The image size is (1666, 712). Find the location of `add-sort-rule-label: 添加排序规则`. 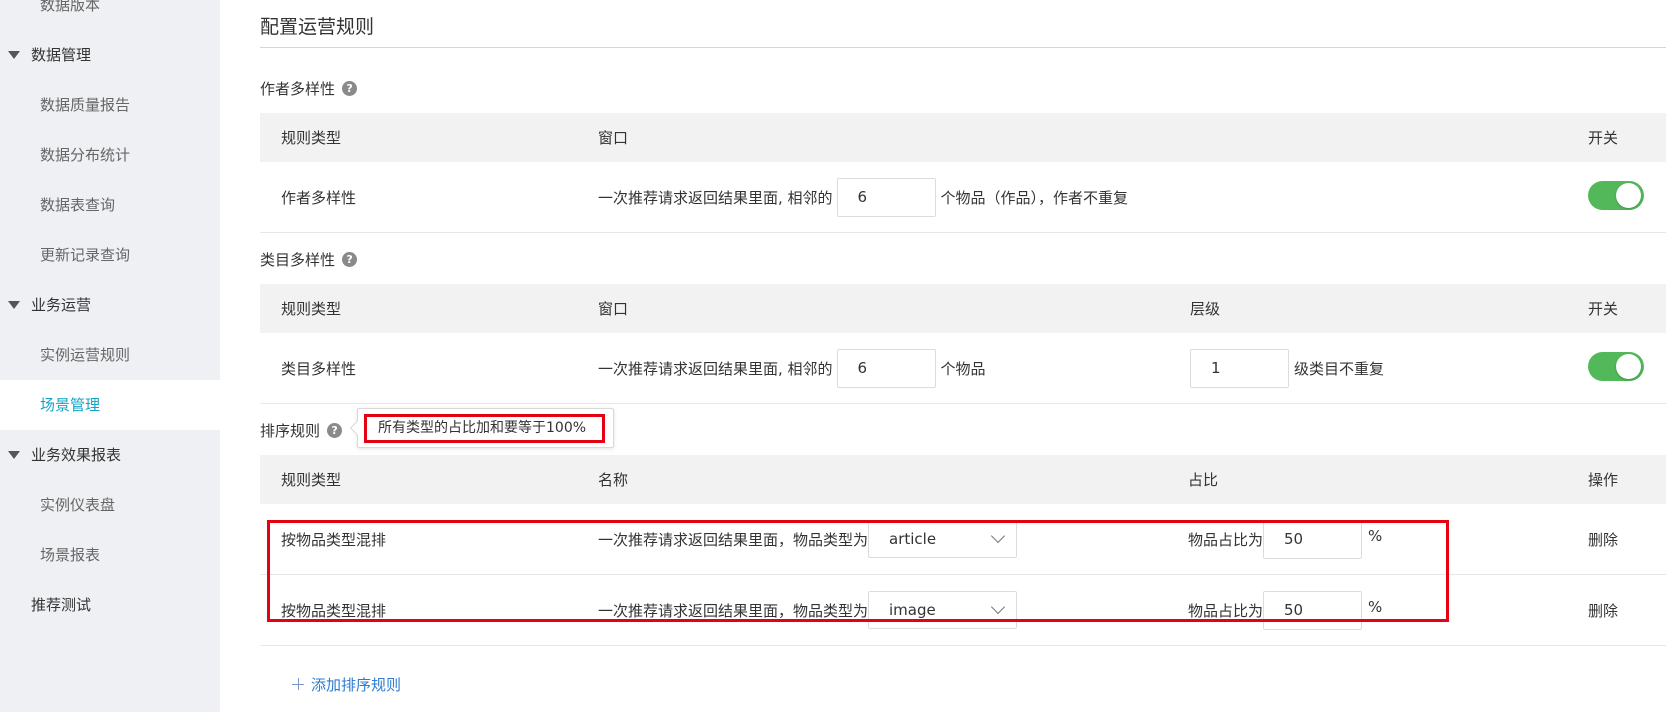

add-sort-rule-label: 添加排序规则 is located at coordinates (356, 684).